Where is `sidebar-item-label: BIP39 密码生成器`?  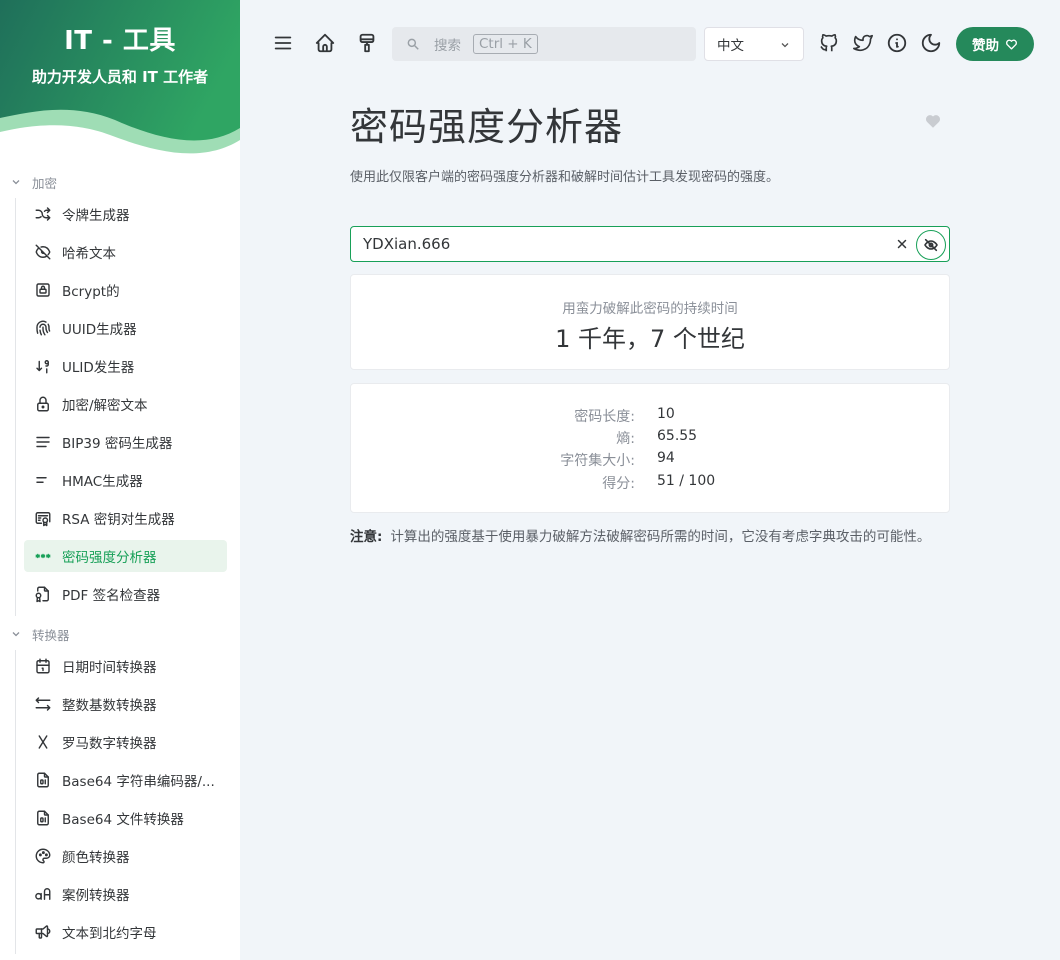 sidebar-item-label: BIP39 密码生成器 is located at coordinates (117, 444).